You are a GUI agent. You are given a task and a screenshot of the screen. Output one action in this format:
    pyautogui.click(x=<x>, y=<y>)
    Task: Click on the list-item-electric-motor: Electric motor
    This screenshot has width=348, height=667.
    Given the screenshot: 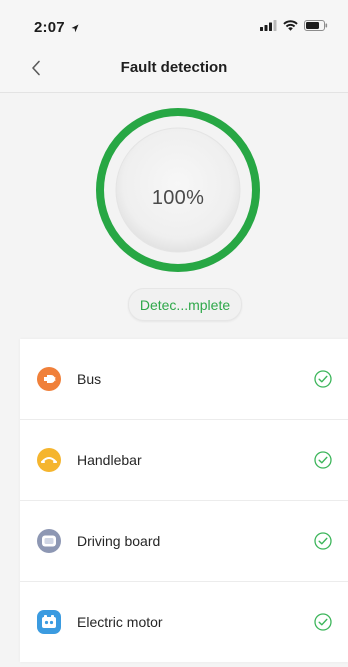 What is the action you would take?
    pyautogui.click(x=184, y=622)
    